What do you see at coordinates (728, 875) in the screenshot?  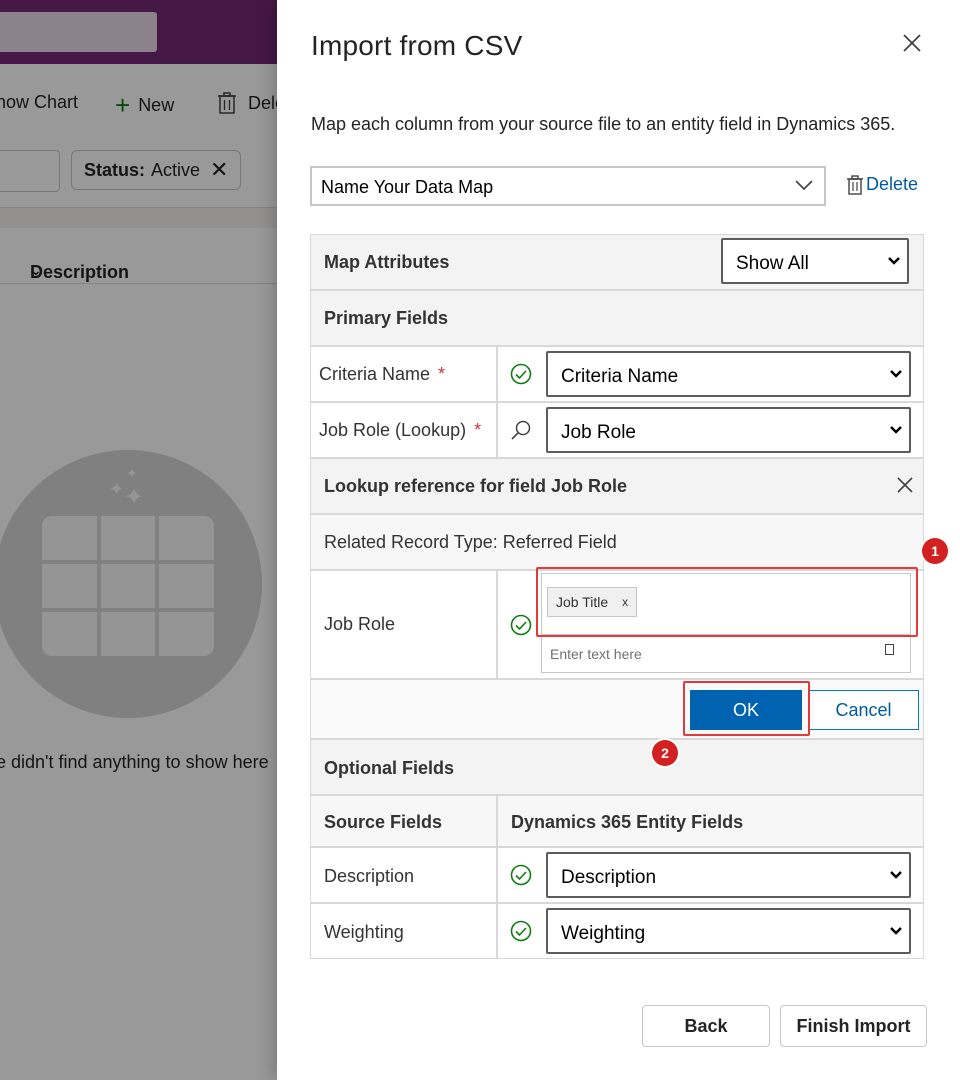 I see `description-select: Description` at bounding box center [728, 875].